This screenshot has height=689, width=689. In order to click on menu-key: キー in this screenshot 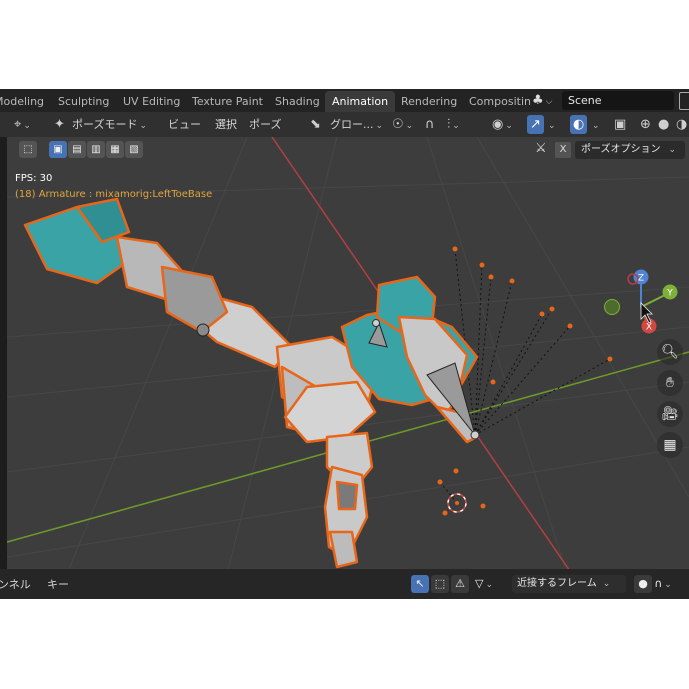, I will do `click(58, 584)`.